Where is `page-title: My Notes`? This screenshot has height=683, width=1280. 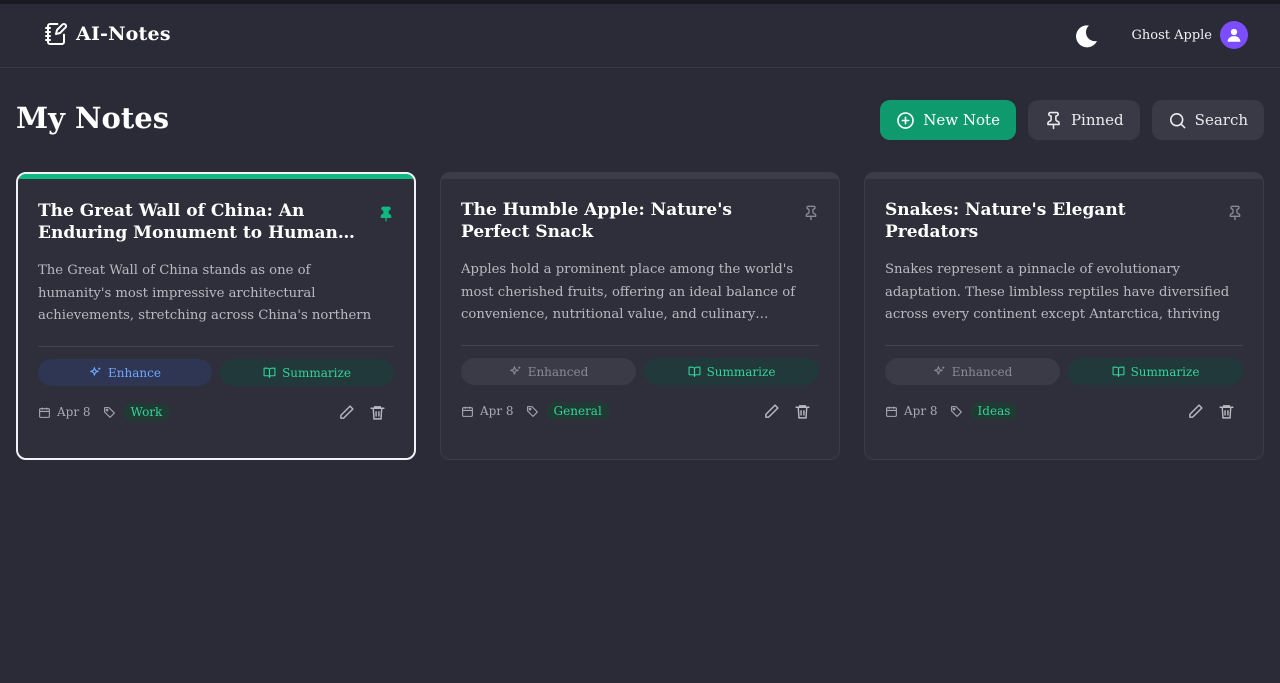
page-title: My Notes is located at coordinates (93, 118).